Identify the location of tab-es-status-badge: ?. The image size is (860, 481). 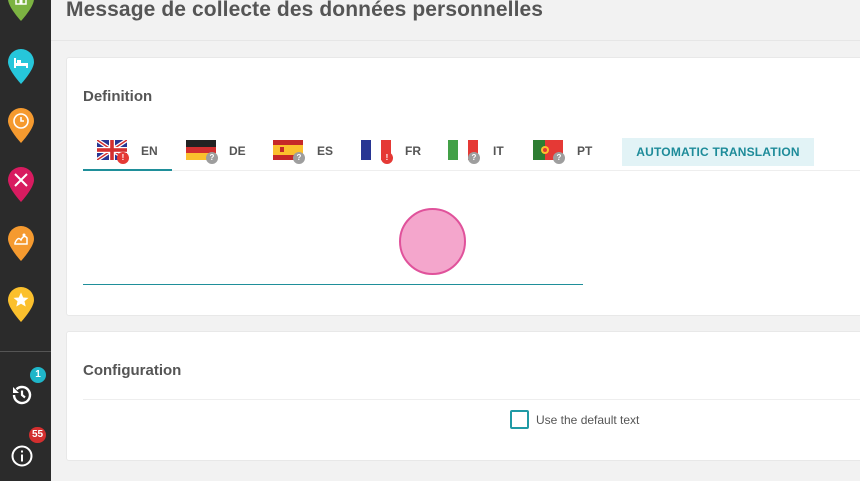
(299, 158).